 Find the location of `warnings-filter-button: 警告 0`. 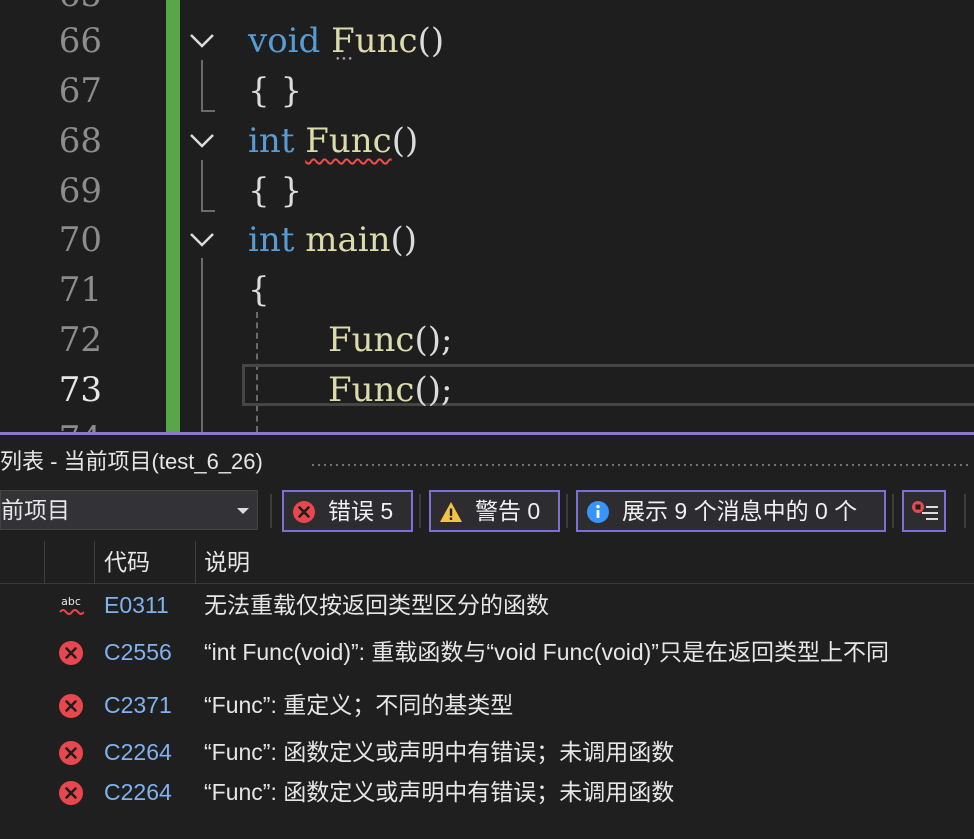

warnings-filter-button: 警告 0 is located at coordinates (494, 511).